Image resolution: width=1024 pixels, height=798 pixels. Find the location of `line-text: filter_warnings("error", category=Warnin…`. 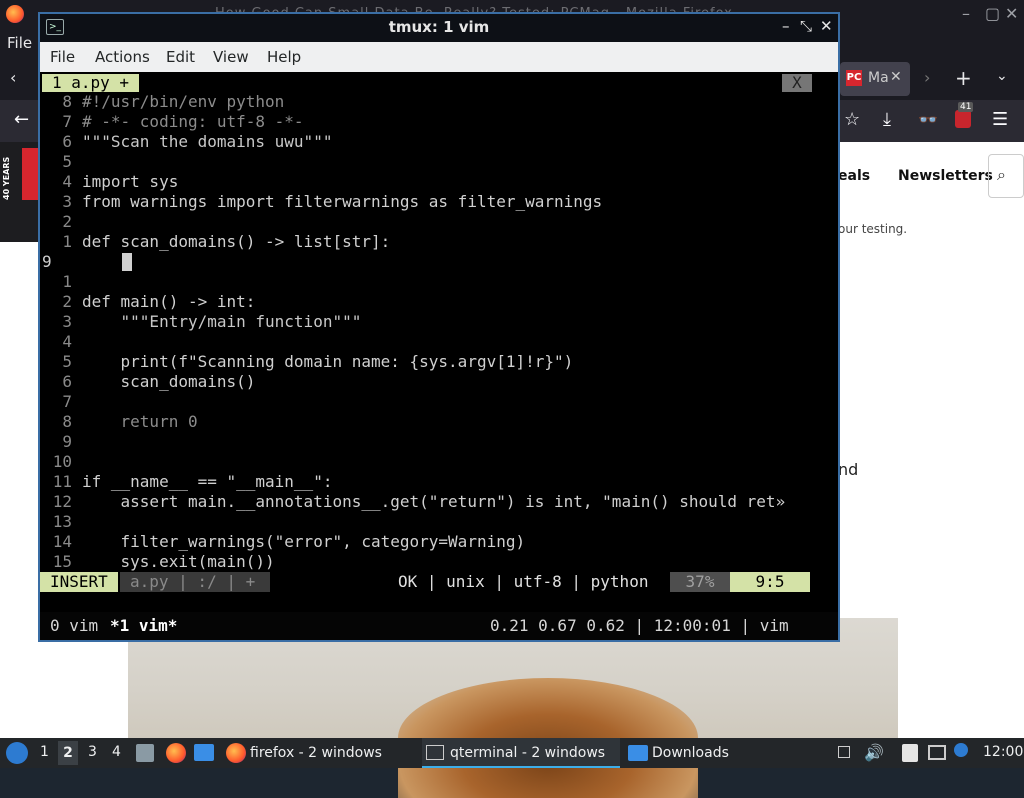

line-text: filter_warnings("error", category=Warnin… is located at coordinates (304, 541).